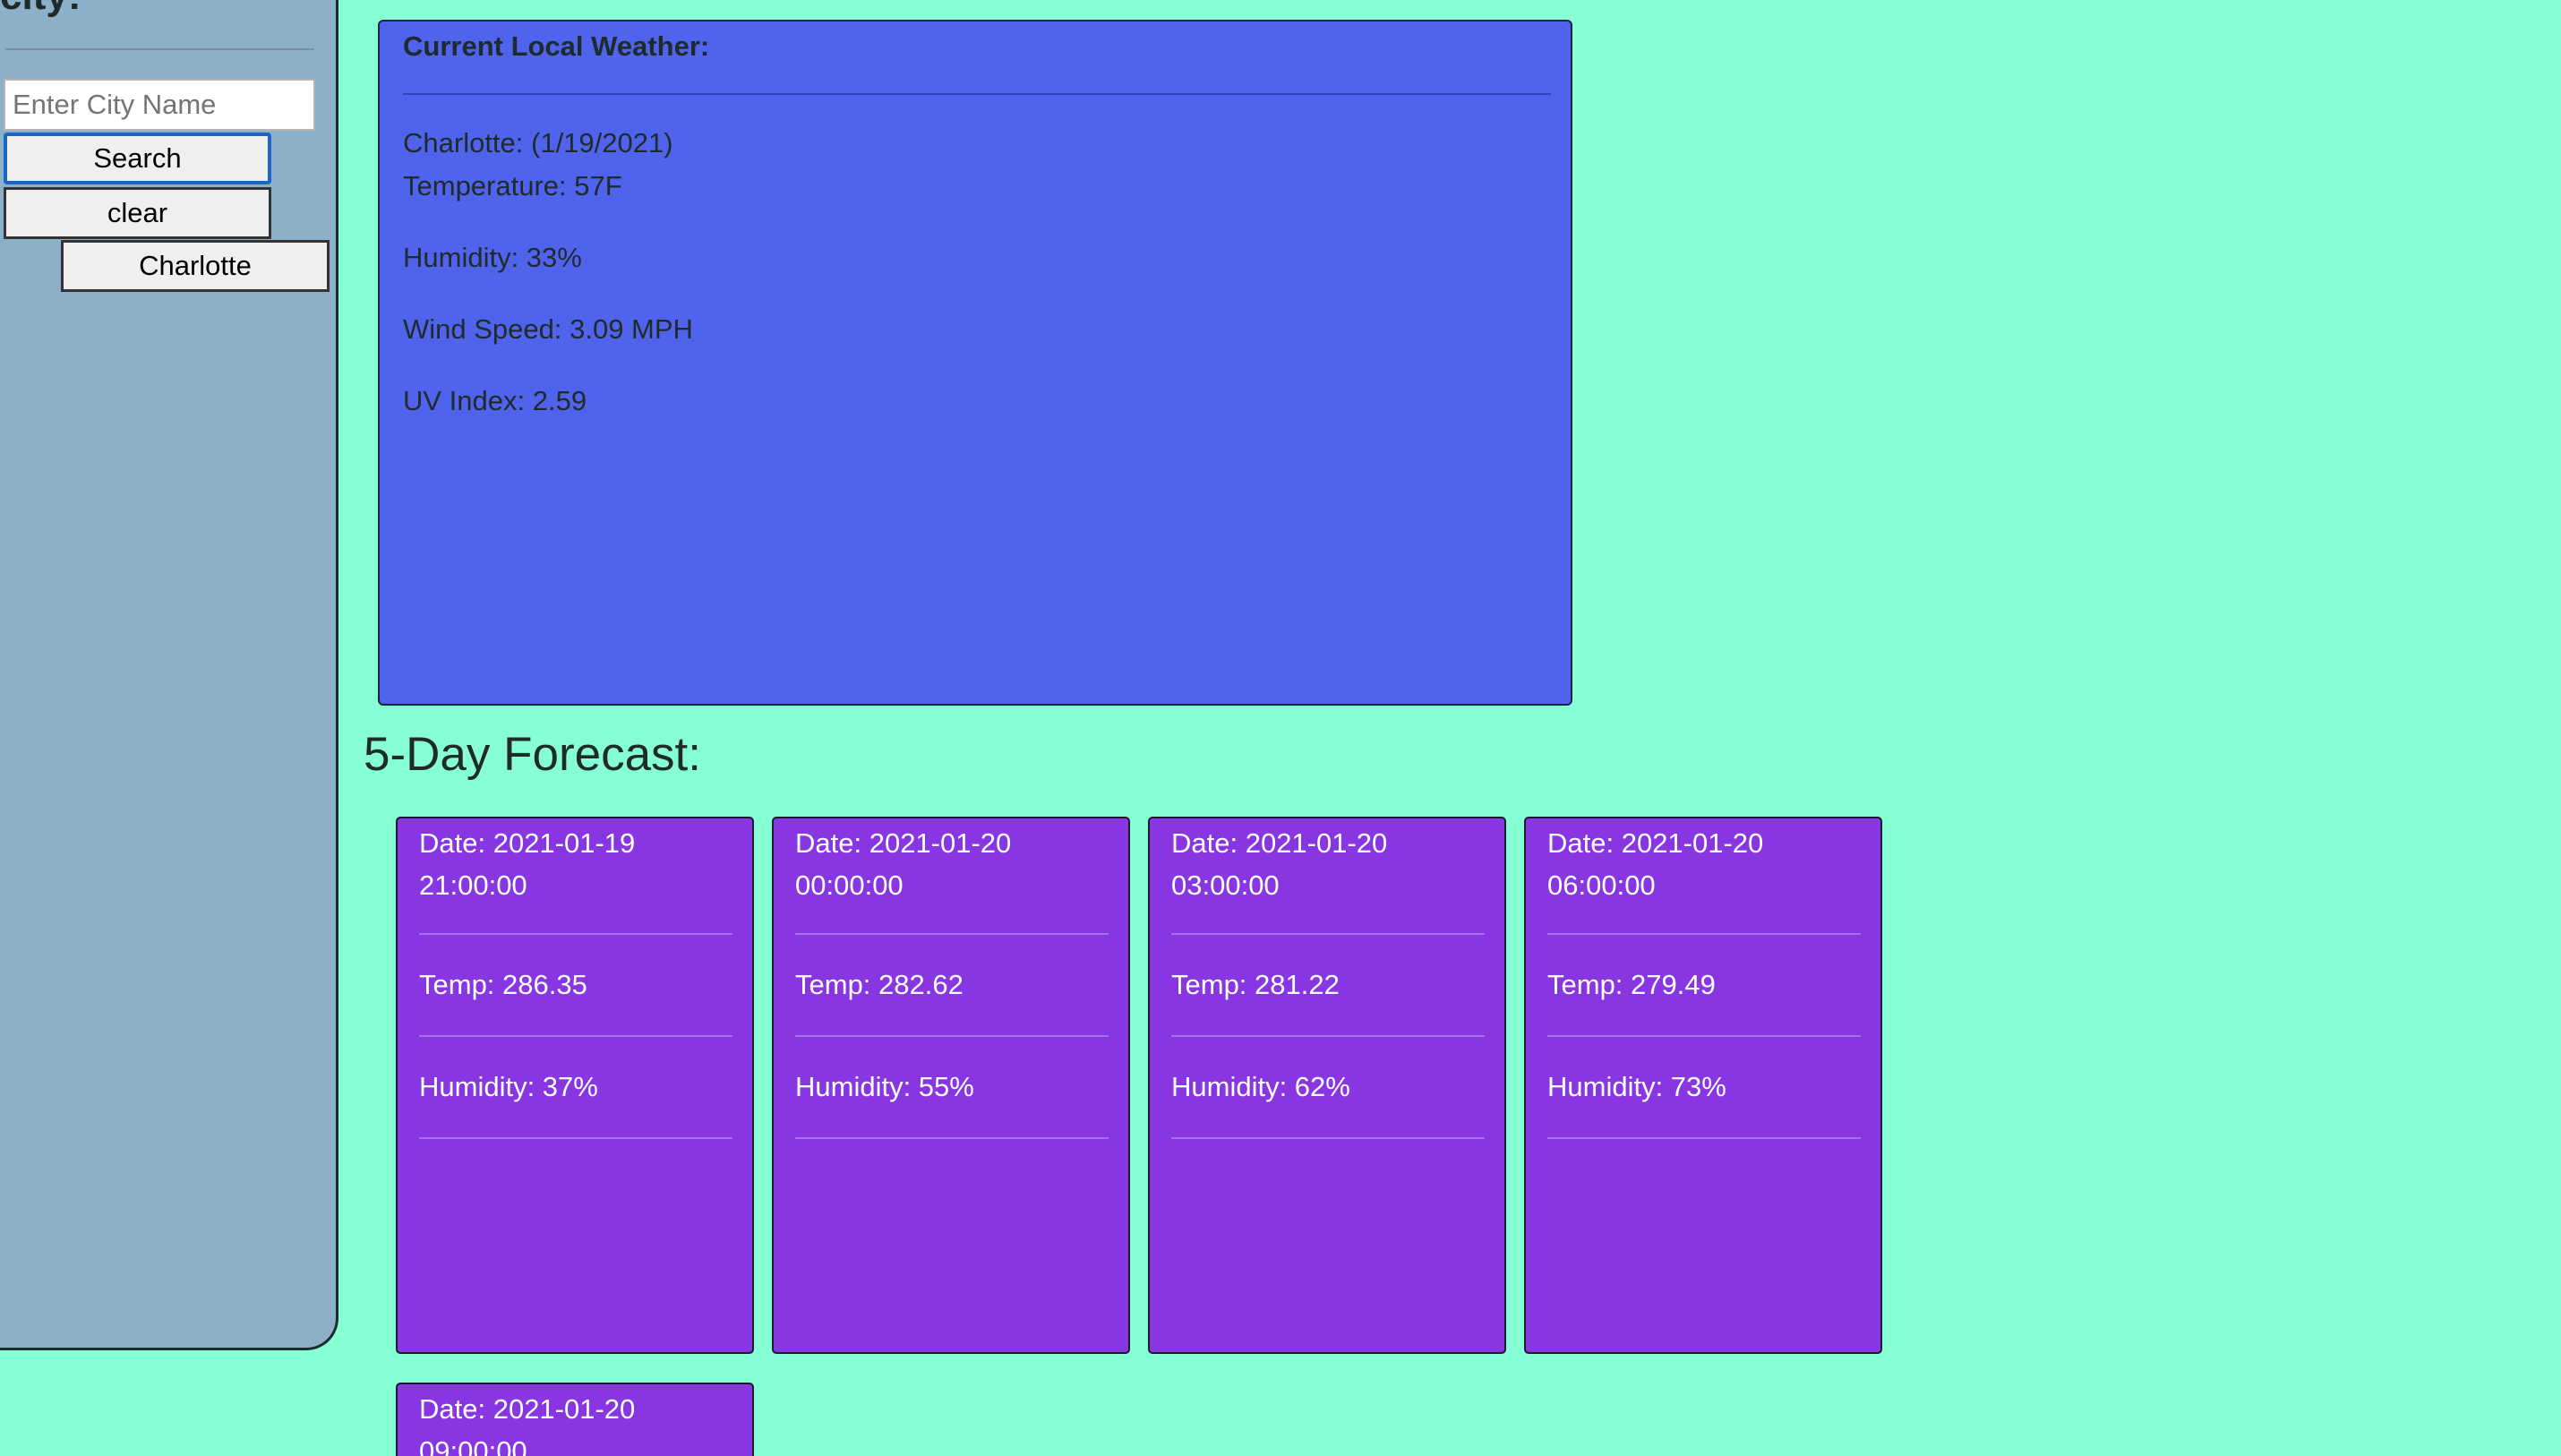 The width and height of the screenshot is (2561, 1456). What do you see at coordinates (196, 266) in the screenshot?
I see `history-city-button: Charlotte` at bounding box center [196, 266].